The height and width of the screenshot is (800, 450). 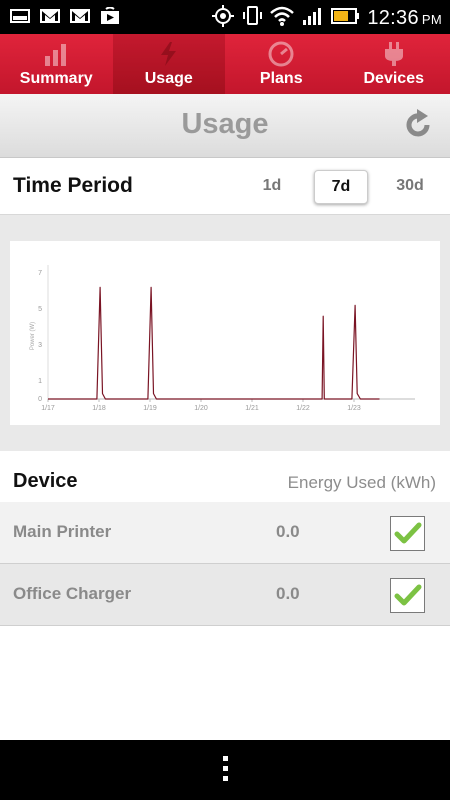 I want to click on x-tick-label: 1/18, so click(x=99, y=408).